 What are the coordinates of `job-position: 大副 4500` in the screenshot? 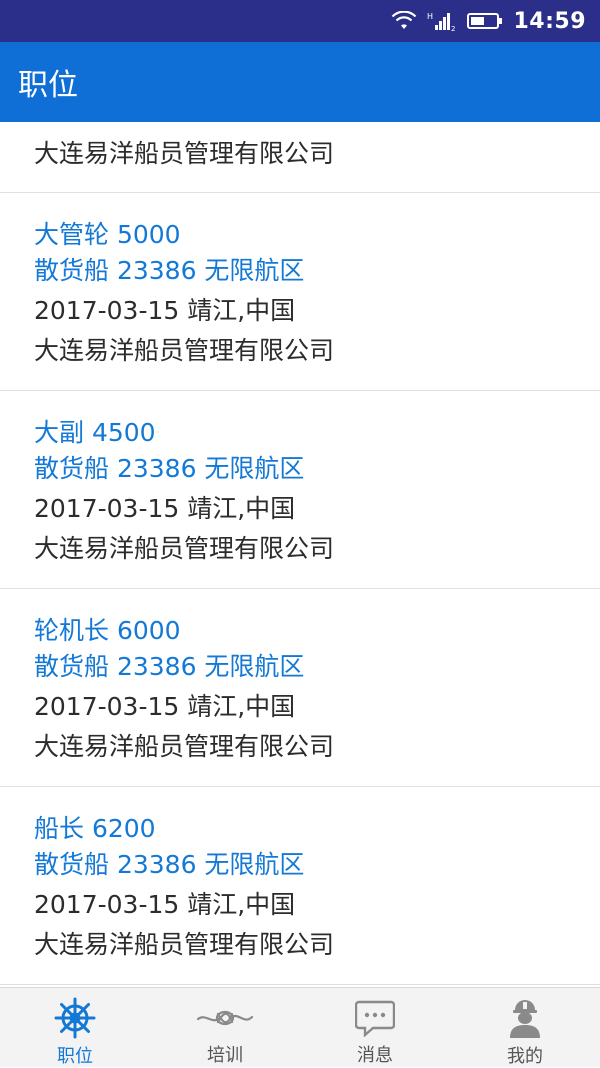 It's located at (95, 432).